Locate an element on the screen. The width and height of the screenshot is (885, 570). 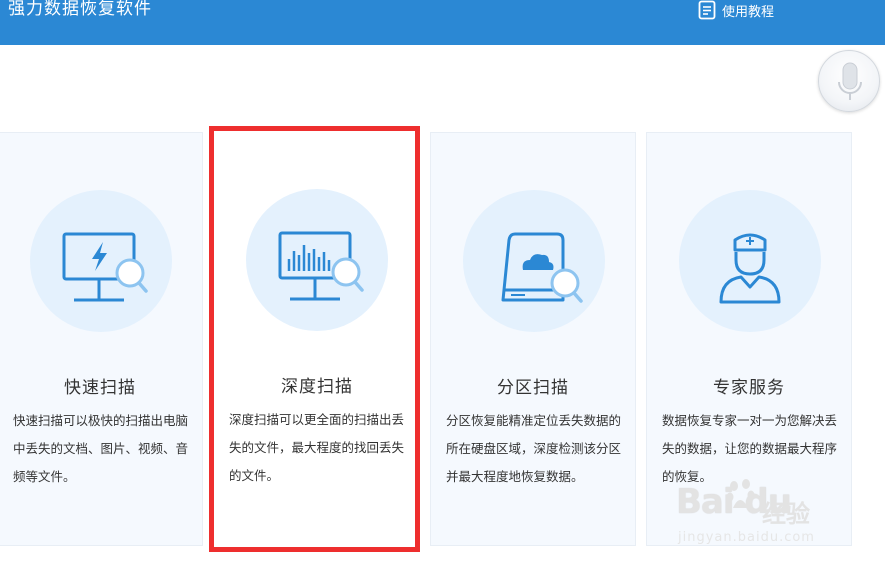
monitor-chart-search-icon is located at coordinates (321, 266).